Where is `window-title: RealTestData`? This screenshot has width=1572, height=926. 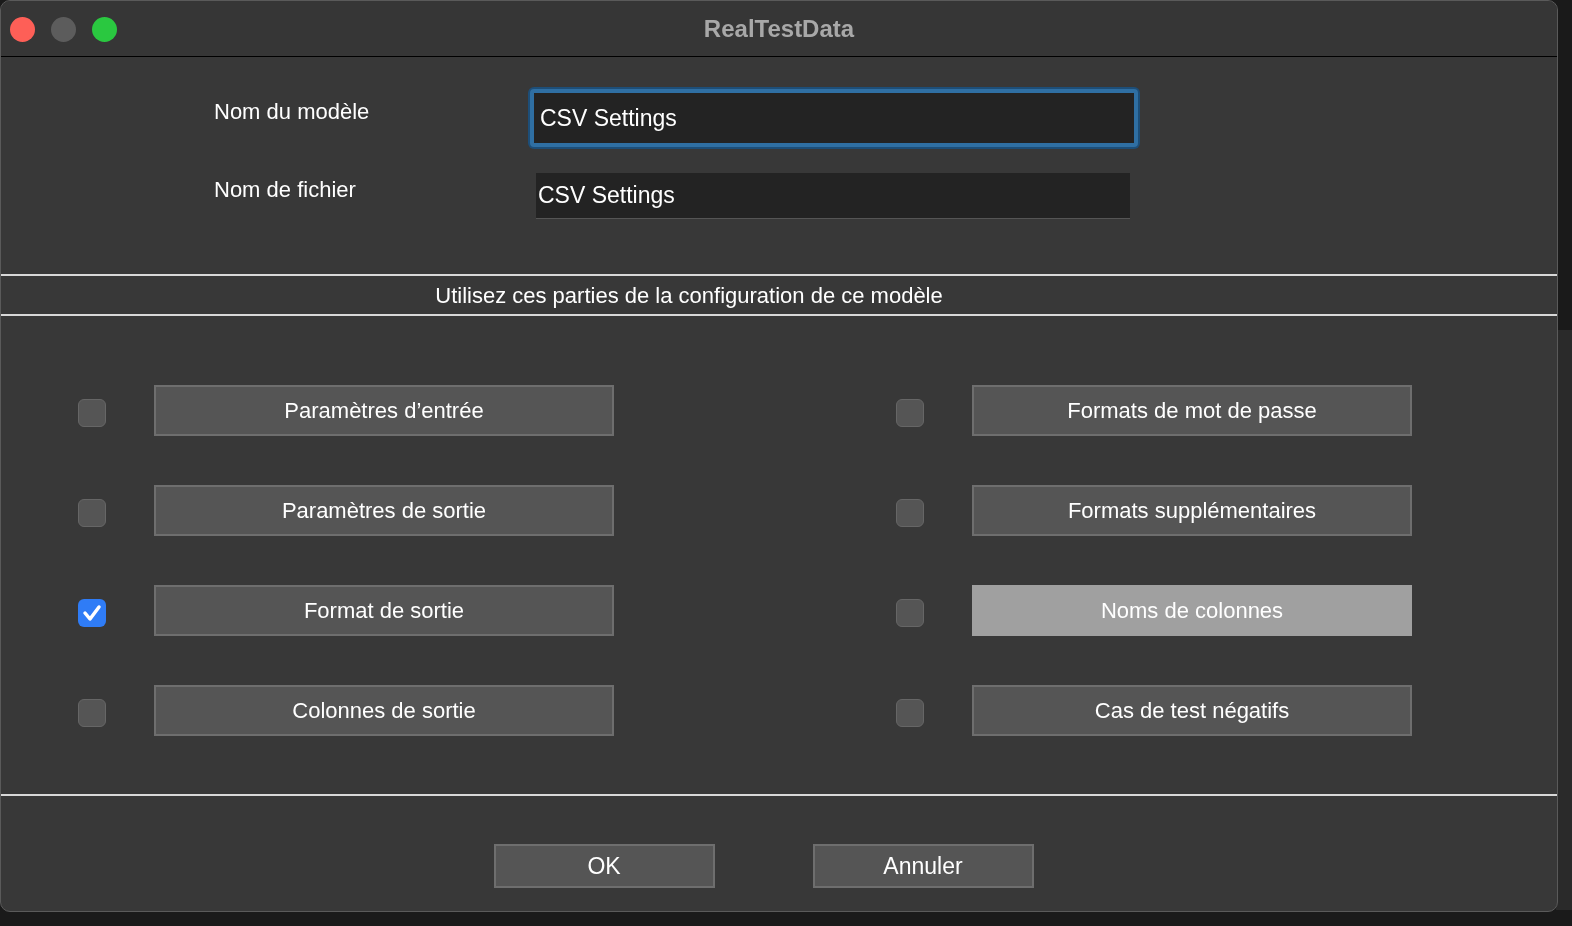
window-title: RealTestData is located at coordinates (779, 28).